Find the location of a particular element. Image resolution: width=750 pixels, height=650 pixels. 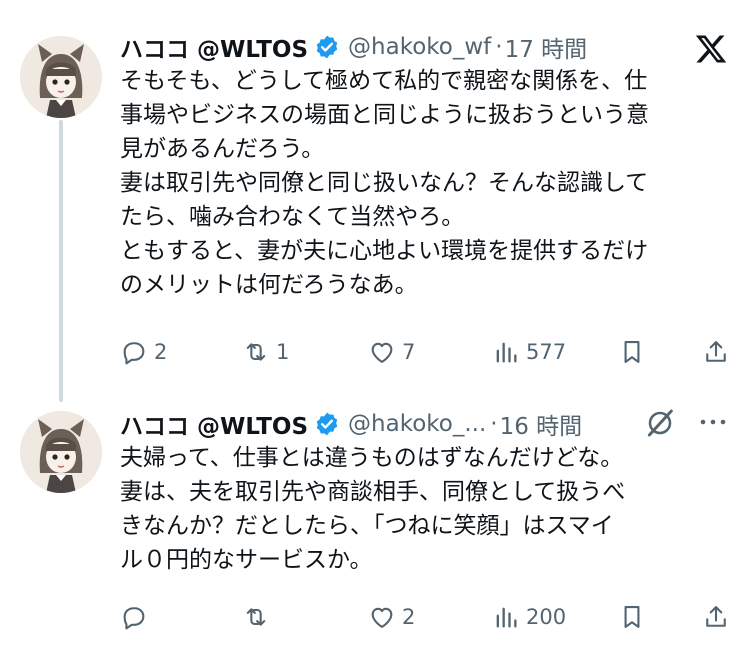

like-count: 7 is located at coordinates (409, 352).